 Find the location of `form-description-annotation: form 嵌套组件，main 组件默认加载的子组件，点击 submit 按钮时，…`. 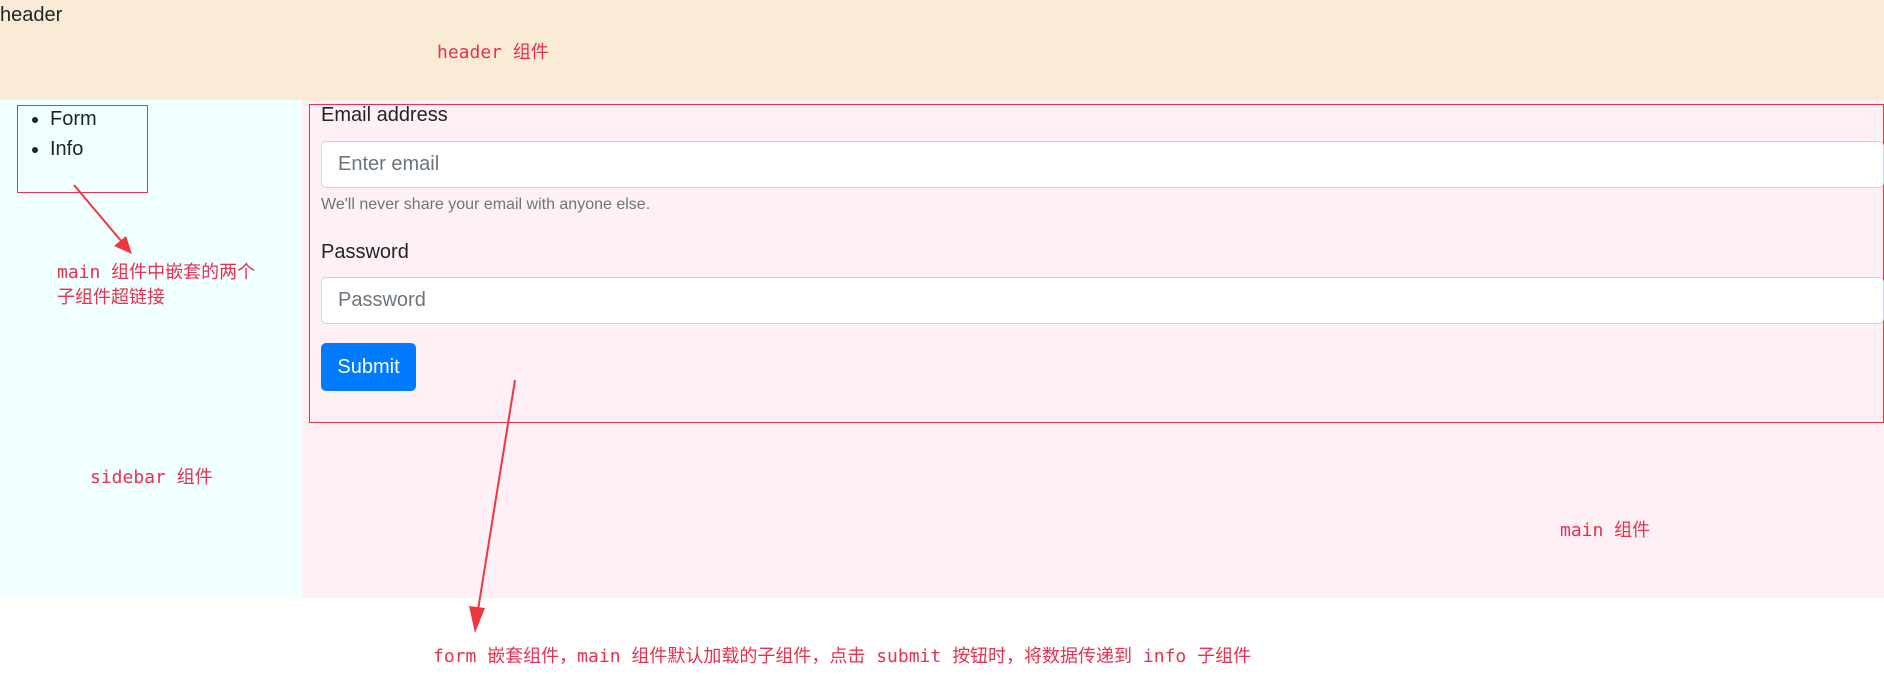

form-description-annotation: form 嵌套组件，main 组件默认加载的子组件，点击 submit 按钮时，… is located at coordinates (842, 656).